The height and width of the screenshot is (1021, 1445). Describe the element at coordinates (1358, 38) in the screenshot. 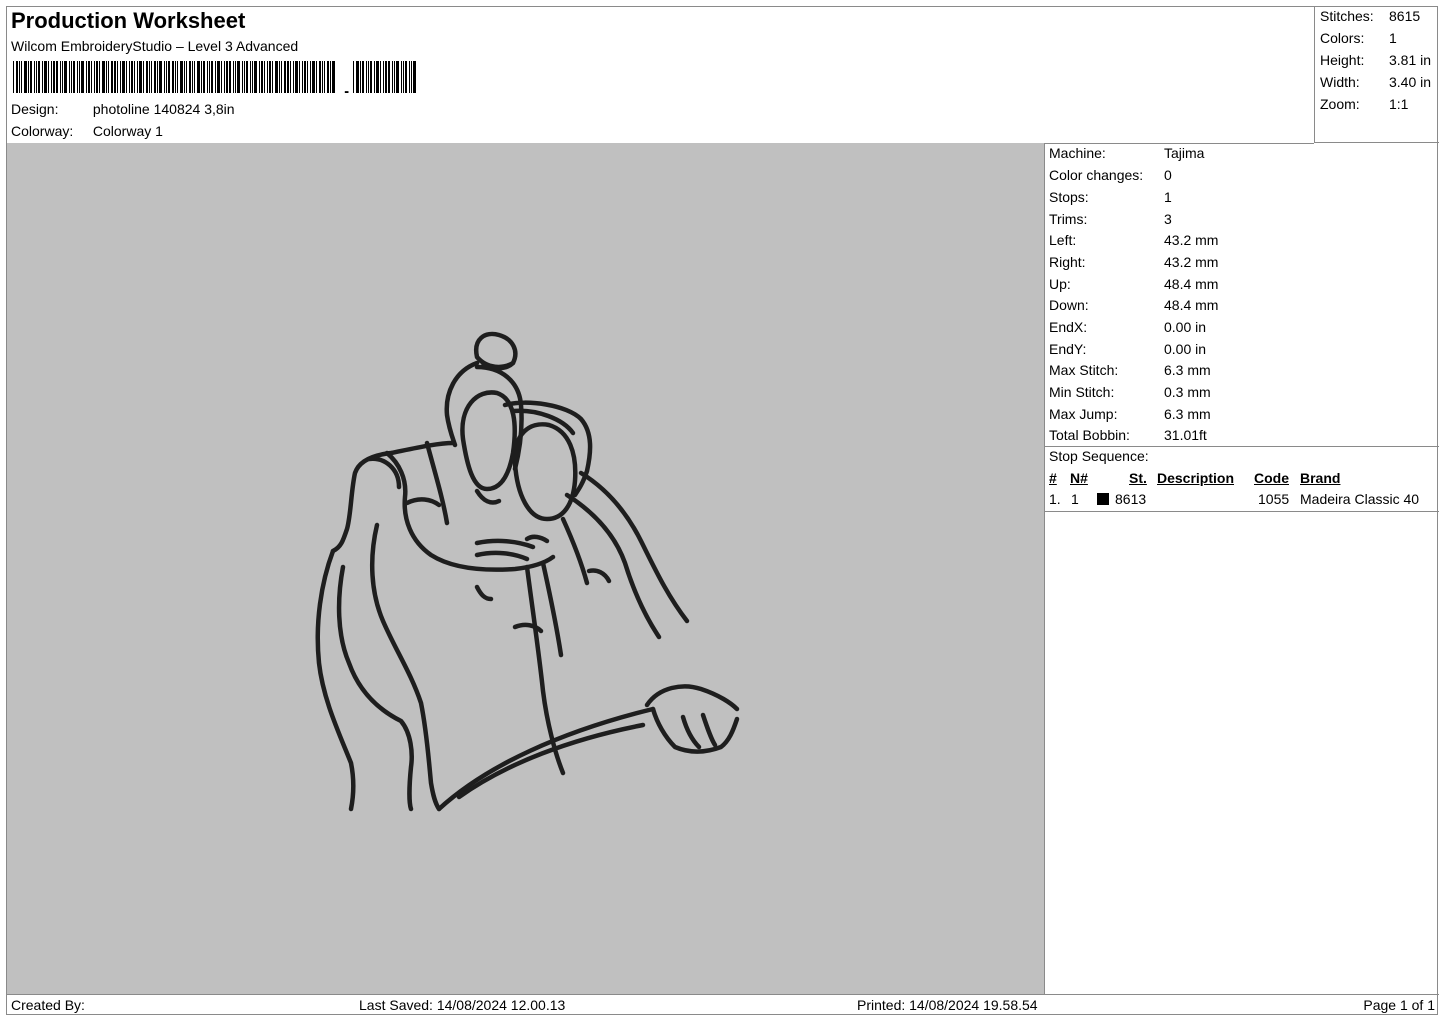

I see `stat-colors: Colors: 1` at that location.